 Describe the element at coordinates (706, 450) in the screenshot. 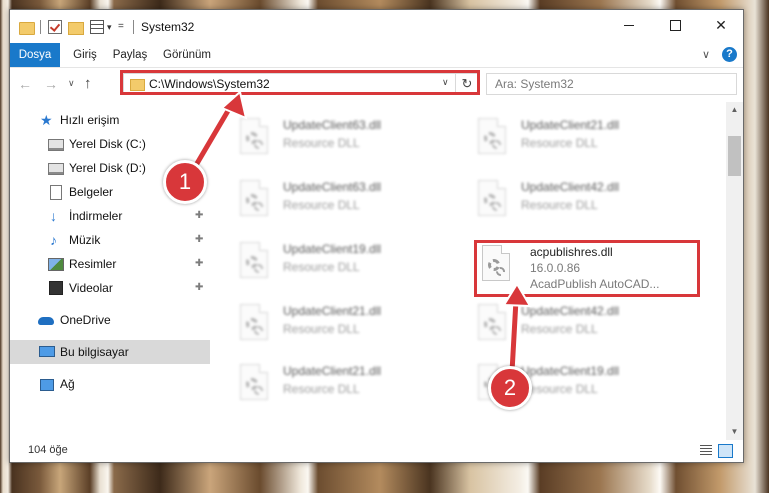

I see `details-view-icon` at that location.